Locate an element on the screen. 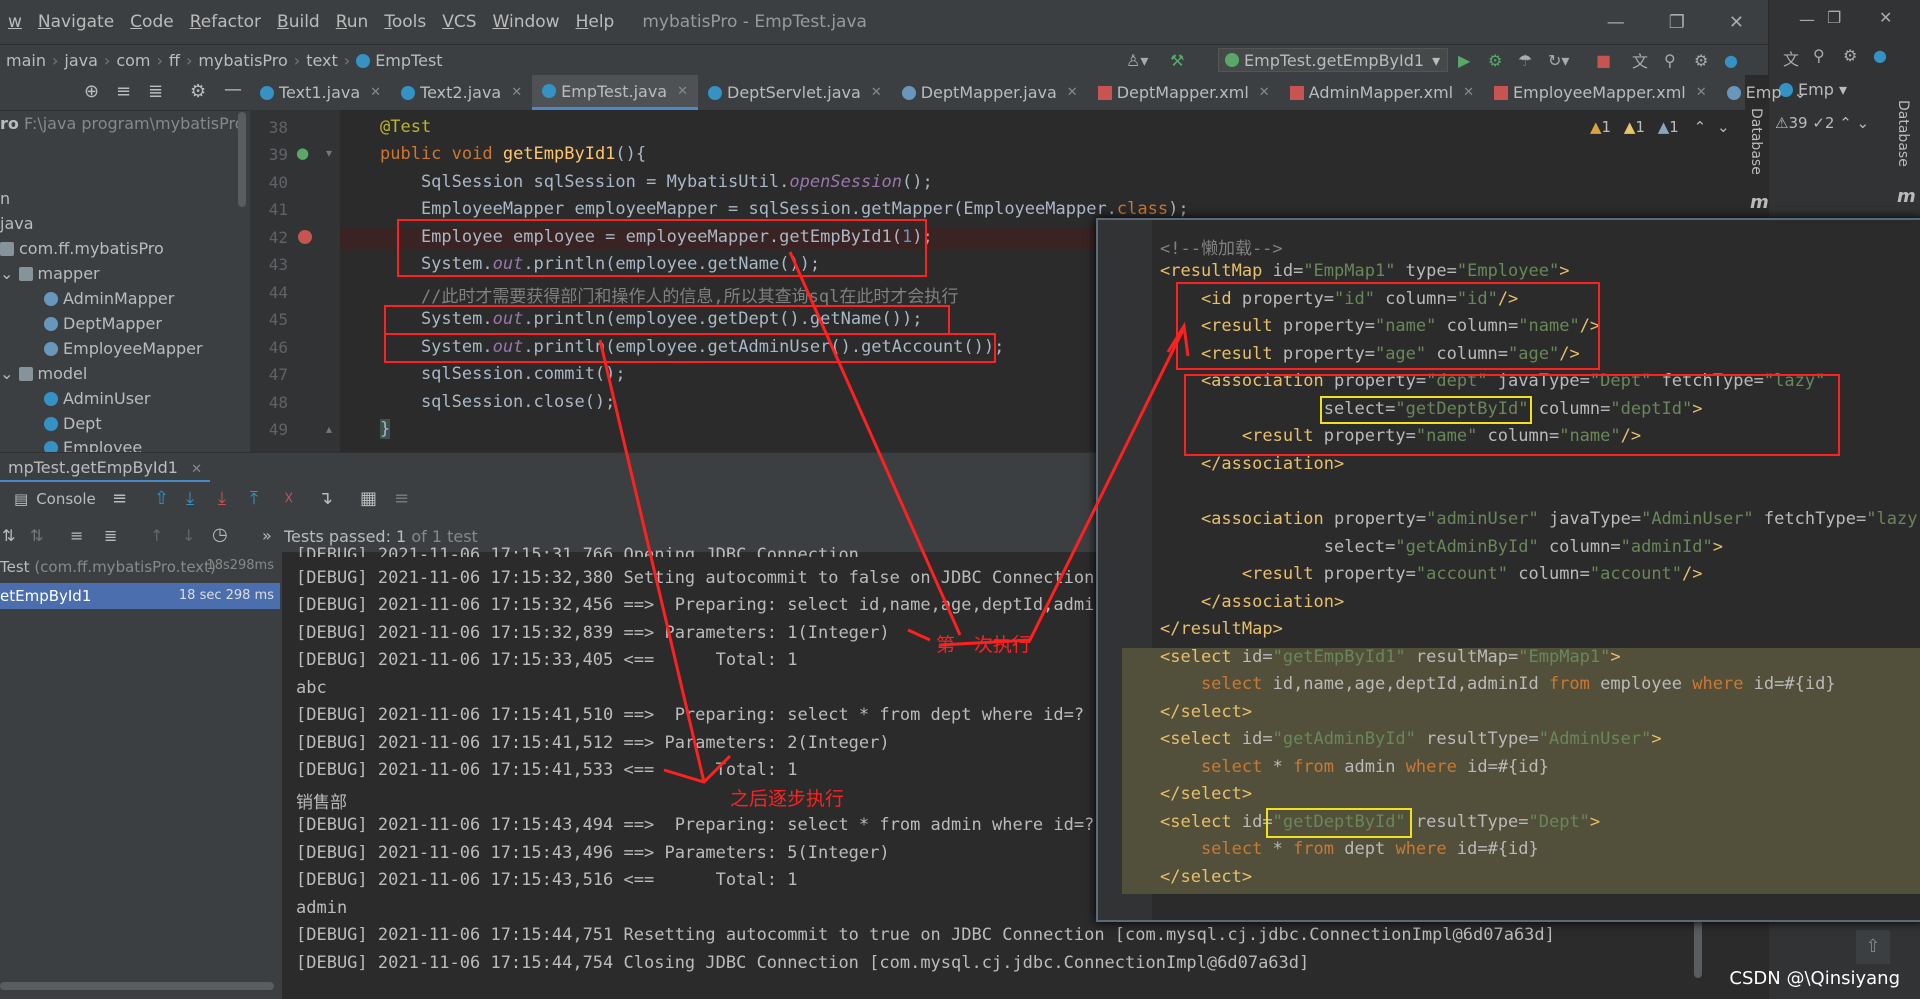 The height and width of the screenshot is (999, 1920). tab-text2-java: Text2.java ✕ is located at coordinates (461, 92).